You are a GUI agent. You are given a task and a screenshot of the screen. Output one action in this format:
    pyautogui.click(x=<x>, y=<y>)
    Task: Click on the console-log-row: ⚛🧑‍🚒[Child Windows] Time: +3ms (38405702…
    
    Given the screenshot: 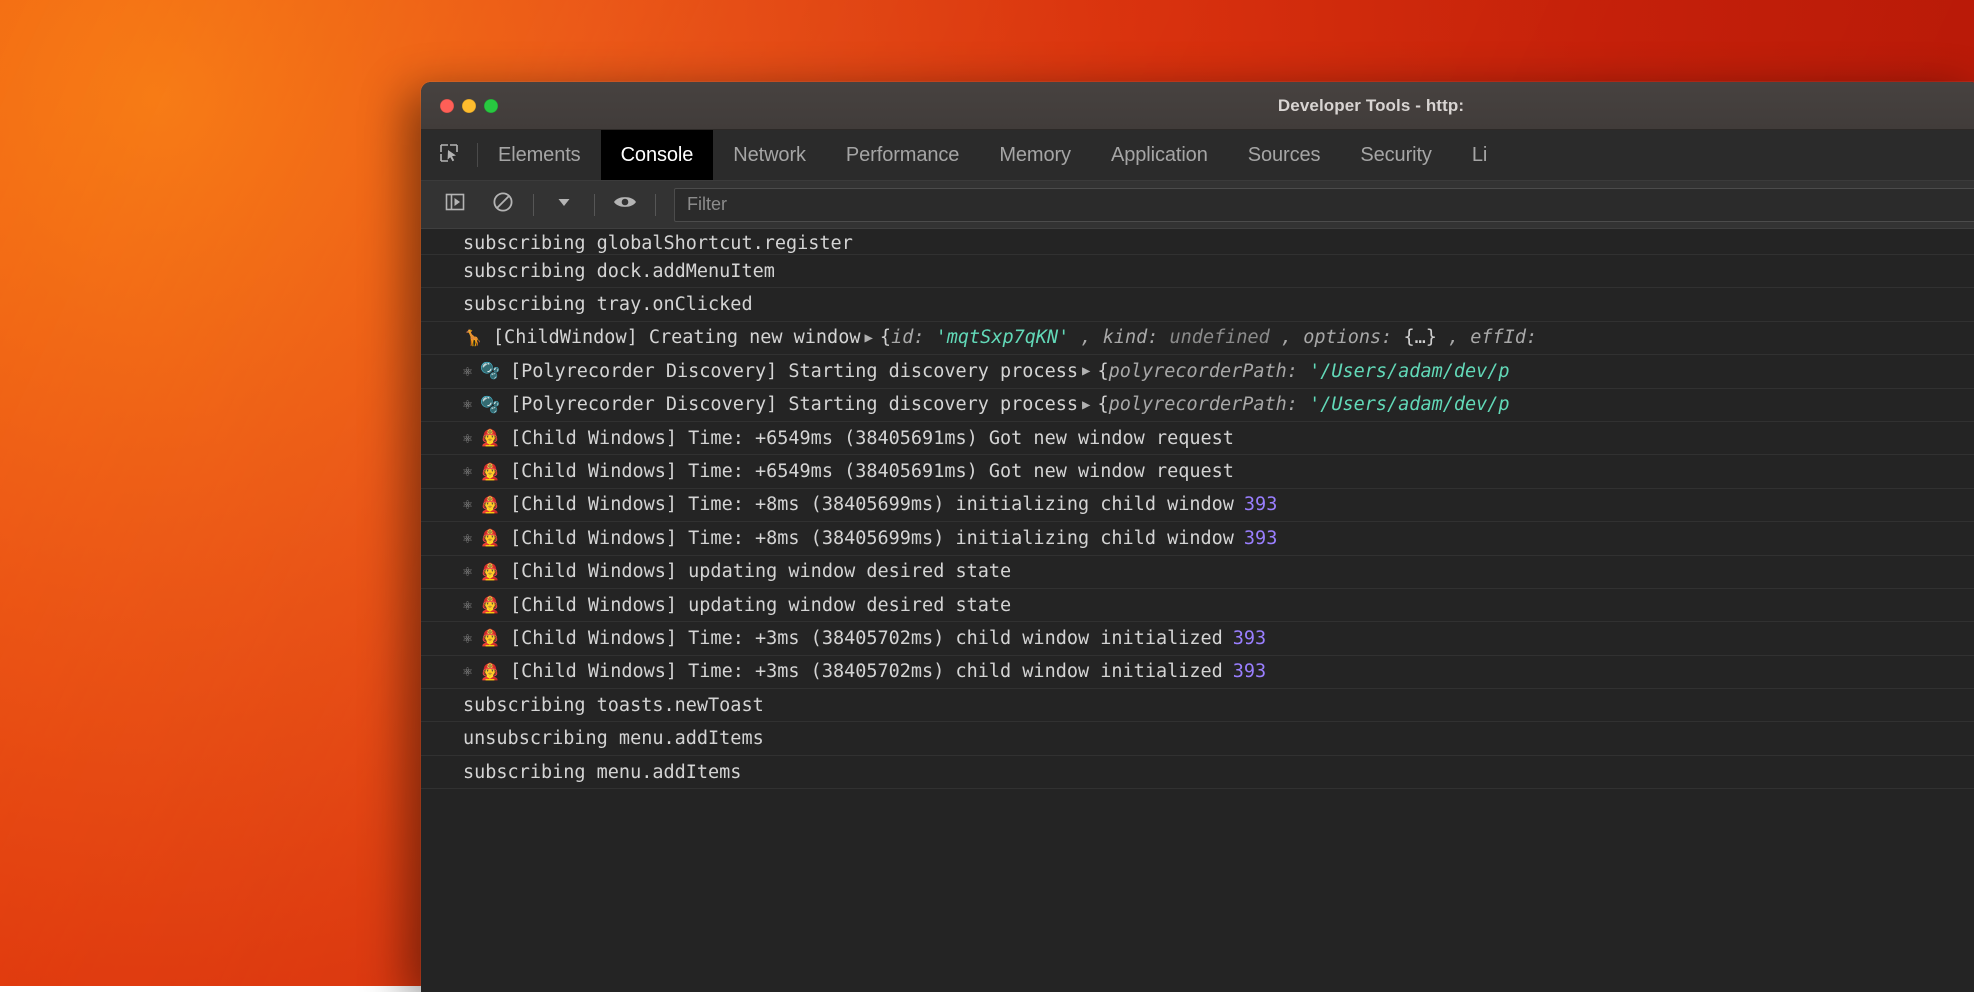 What is the action you would take?
    pyautogui.click(x=1197, y=638)
    